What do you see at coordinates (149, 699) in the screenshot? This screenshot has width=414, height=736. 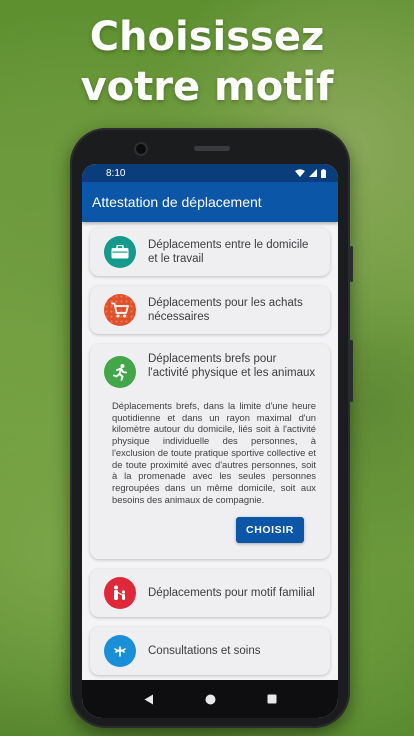 I see `back-icon` at bounding box center [149, 699].